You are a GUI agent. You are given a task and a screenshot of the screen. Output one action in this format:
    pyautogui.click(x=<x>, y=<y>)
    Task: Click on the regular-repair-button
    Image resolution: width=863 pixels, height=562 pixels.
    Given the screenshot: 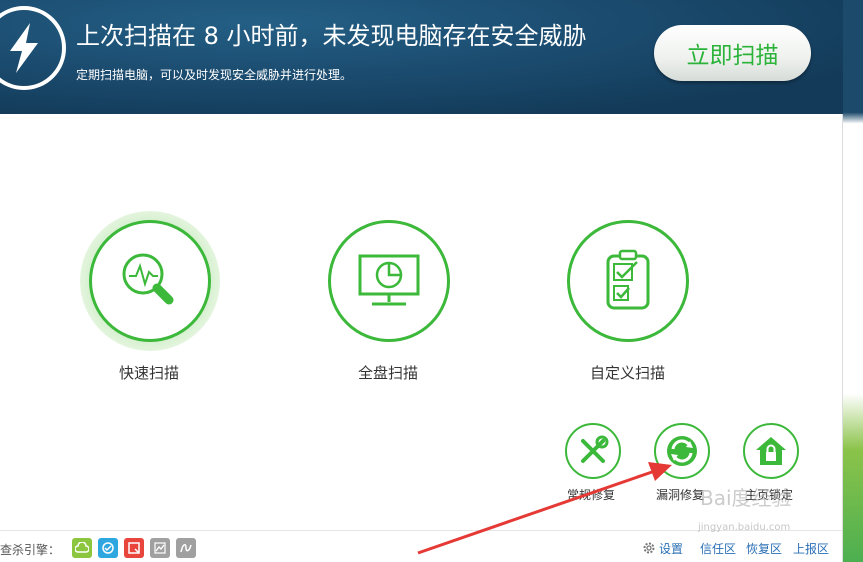 What is the action you would take?
    pyautogui.click(x=593, y=451)
    